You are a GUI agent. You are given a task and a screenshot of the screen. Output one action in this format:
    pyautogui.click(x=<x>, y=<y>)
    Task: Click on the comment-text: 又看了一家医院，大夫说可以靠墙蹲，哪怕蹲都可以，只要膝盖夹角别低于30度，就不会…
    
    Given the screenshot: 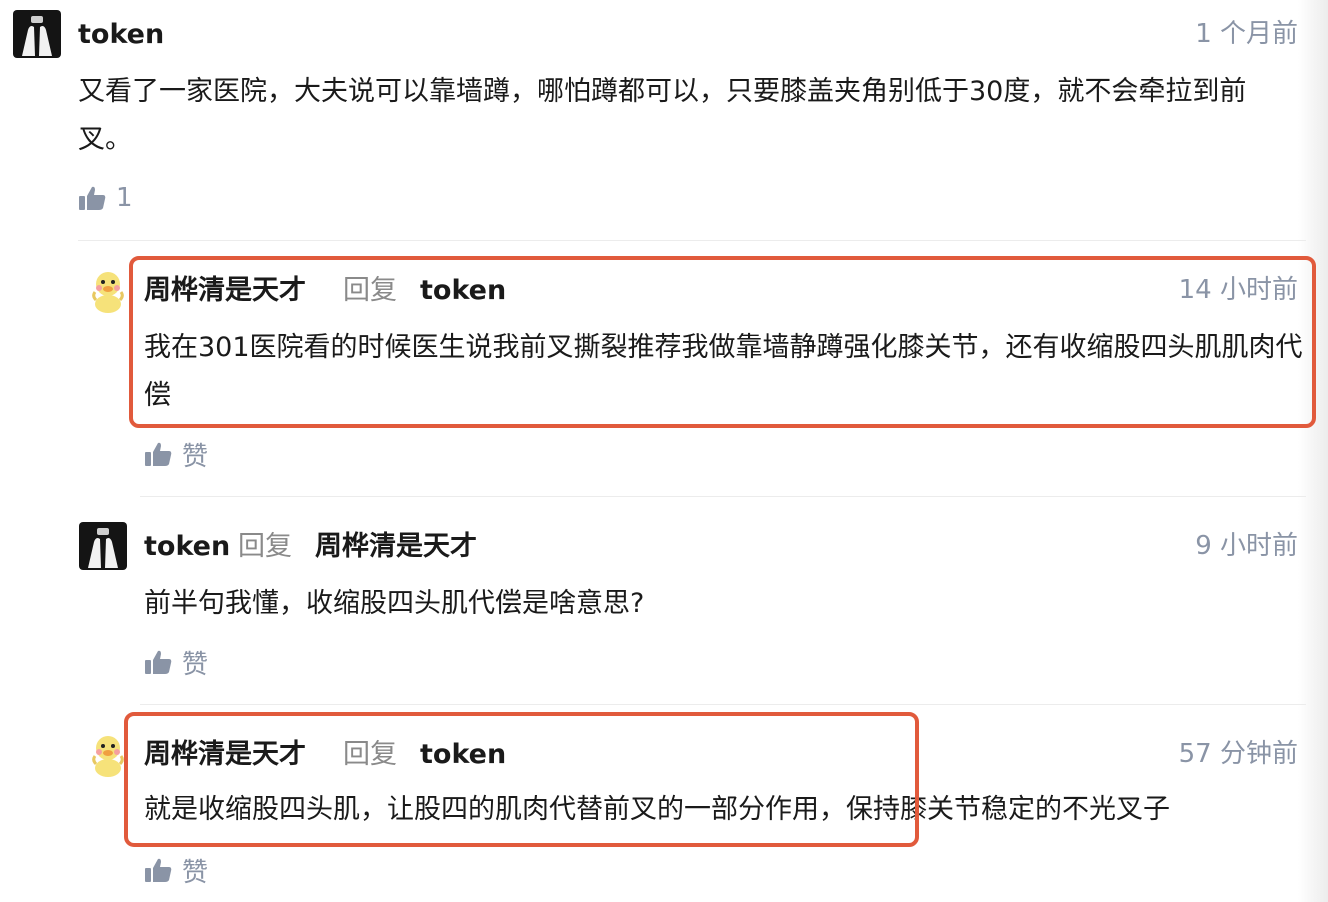 What is the action you would take?
    pyautogui.click(x=662, y=115)
    